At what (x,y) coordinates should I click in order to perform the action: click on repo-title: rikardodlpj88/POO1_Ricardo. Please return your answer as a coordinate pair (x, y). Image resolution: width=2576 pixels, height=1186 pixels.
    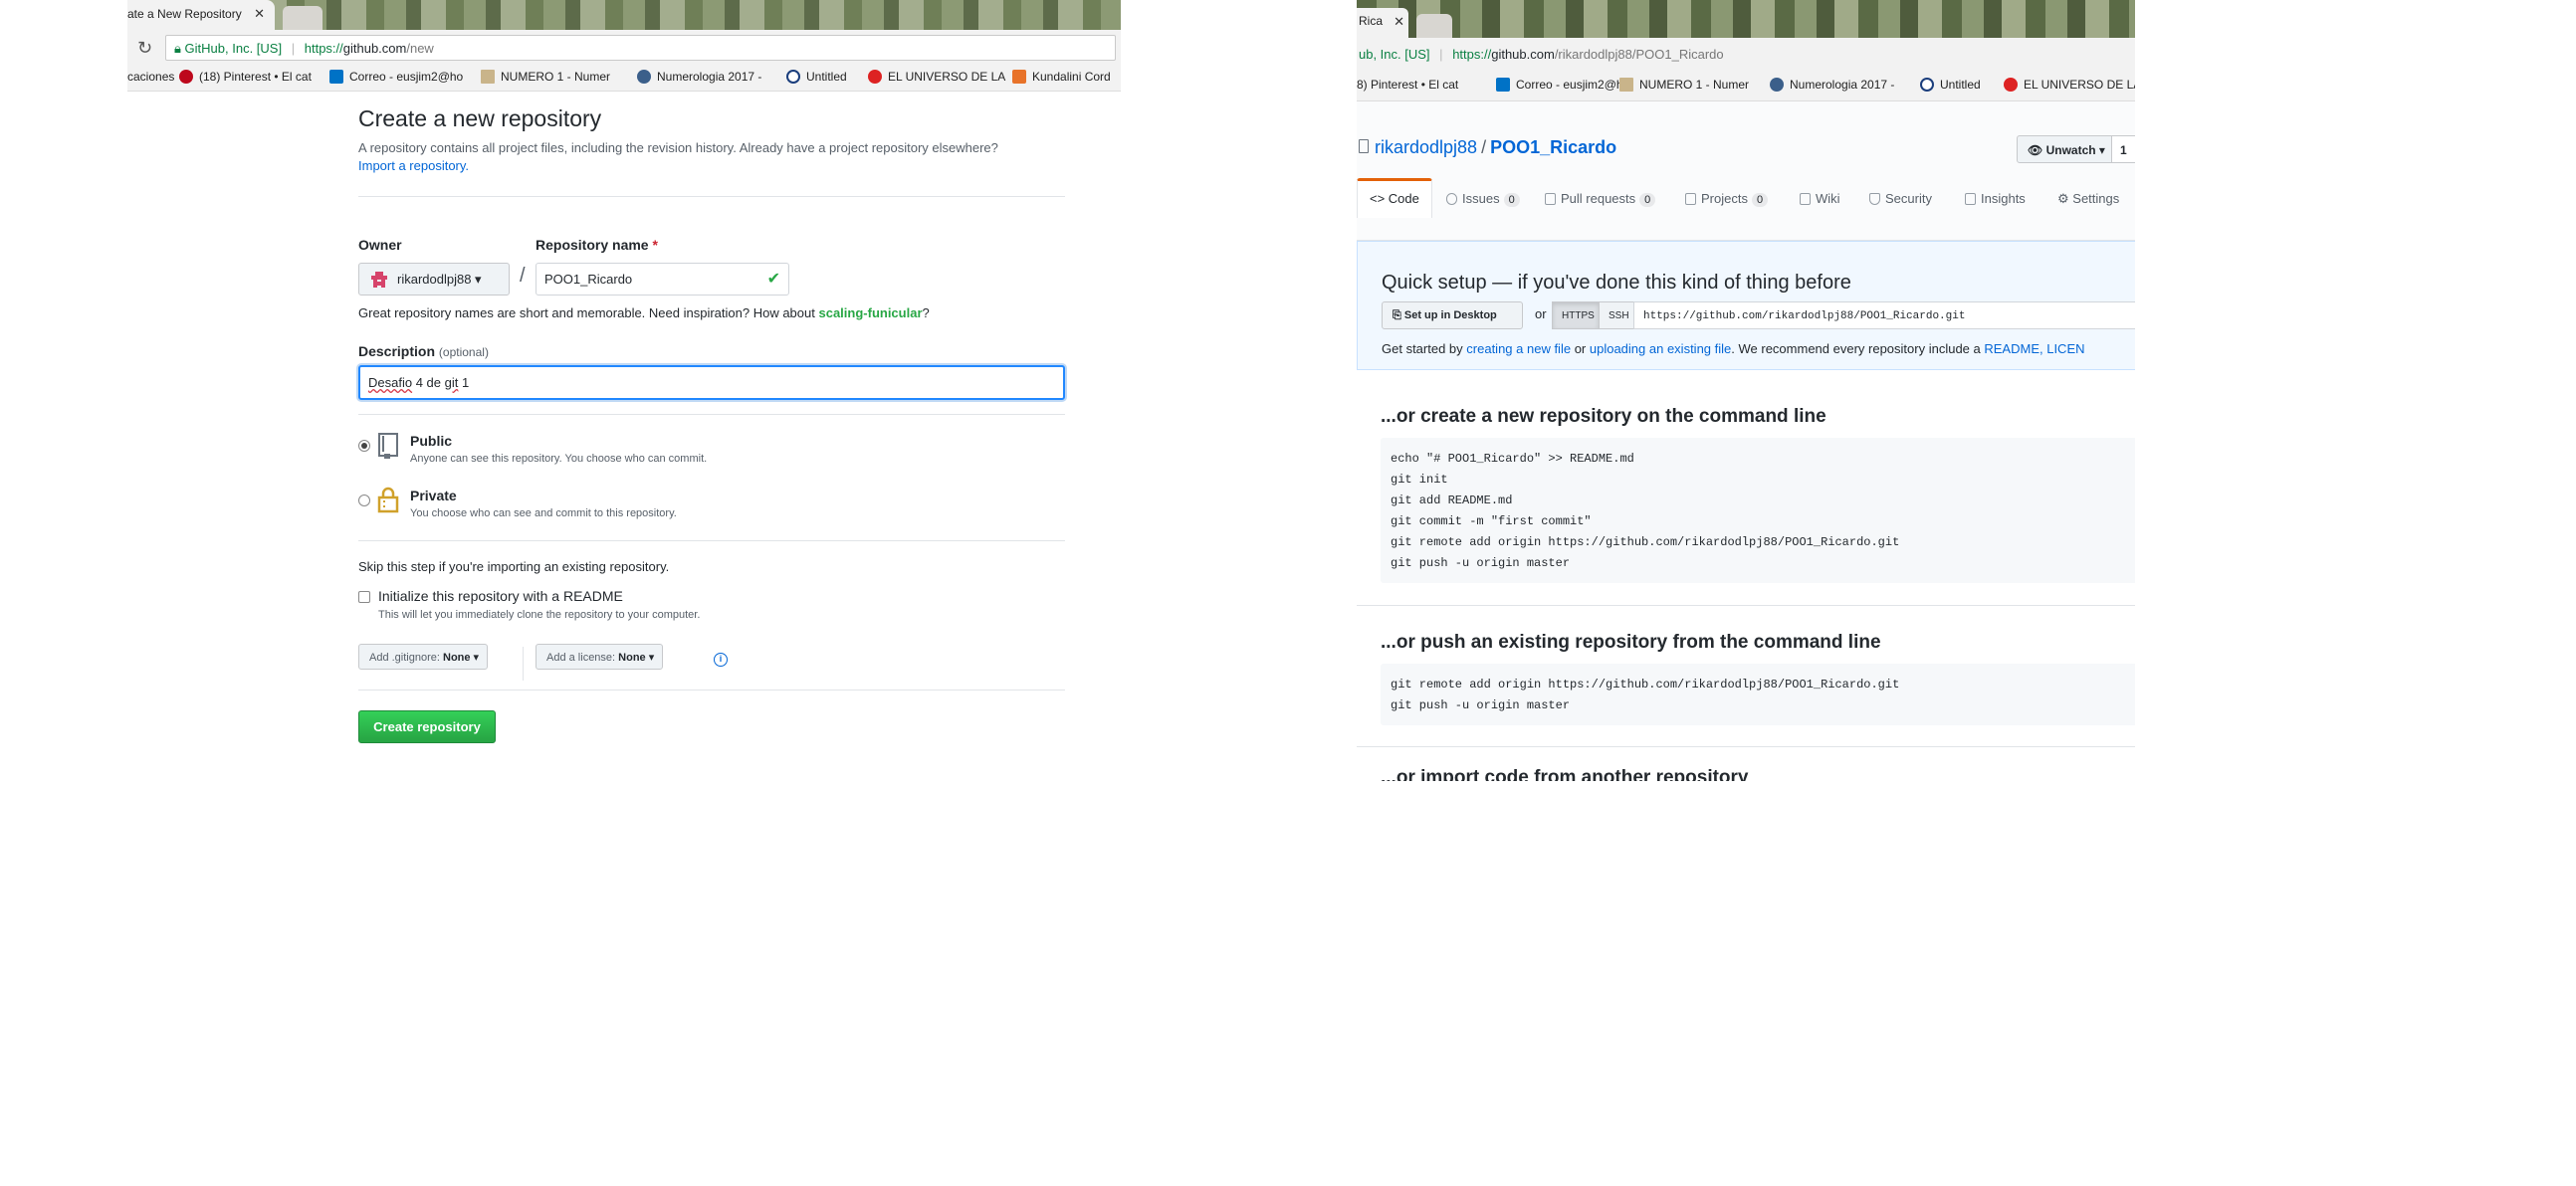
    Looking at the image, I should click on (1496, 147).